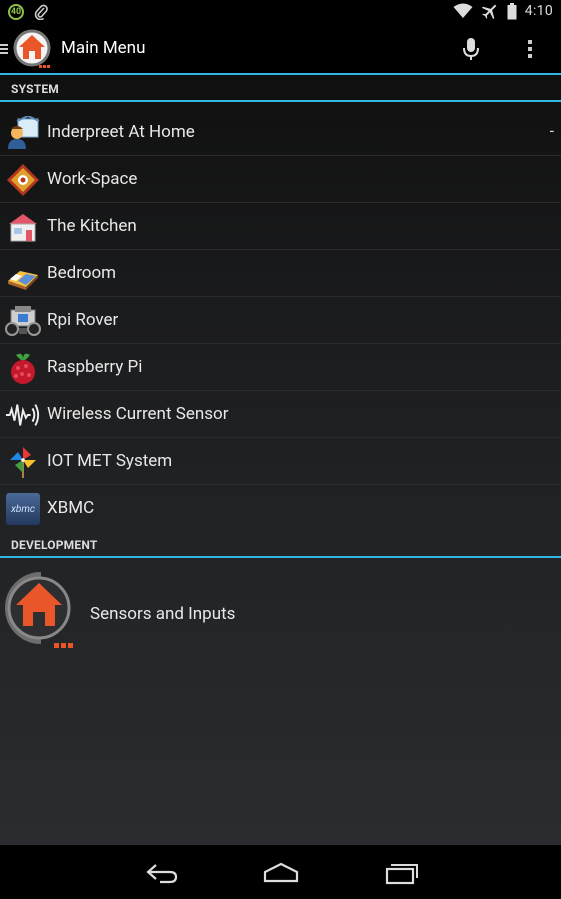  I want to click on navigation-bar, so click(280, 872).